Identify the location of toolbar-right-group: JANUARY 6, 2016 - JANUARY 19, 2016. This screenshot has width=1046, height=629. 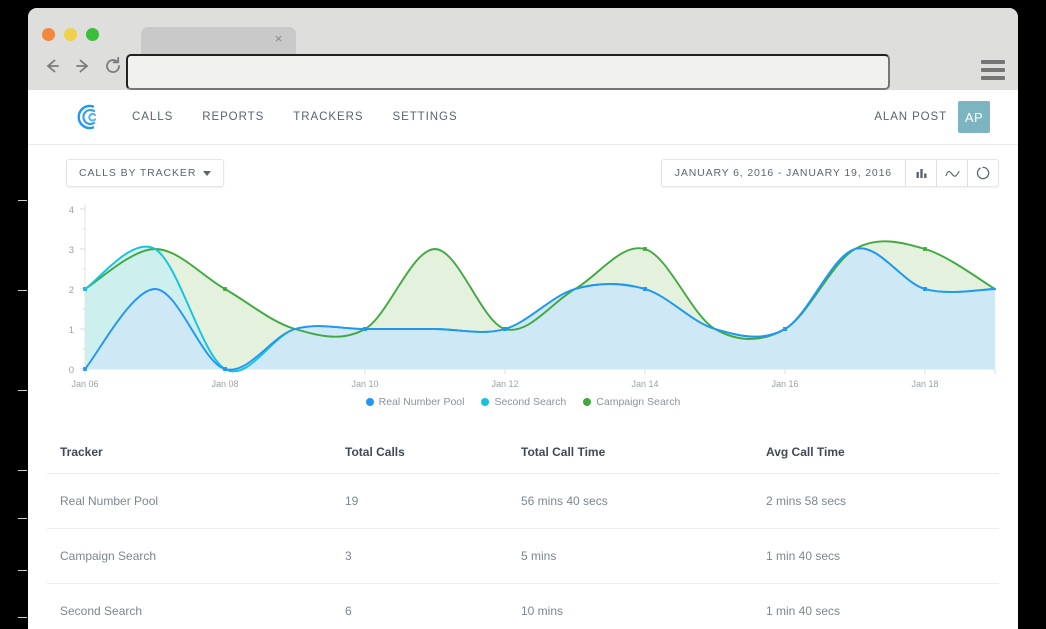
(829, 173).